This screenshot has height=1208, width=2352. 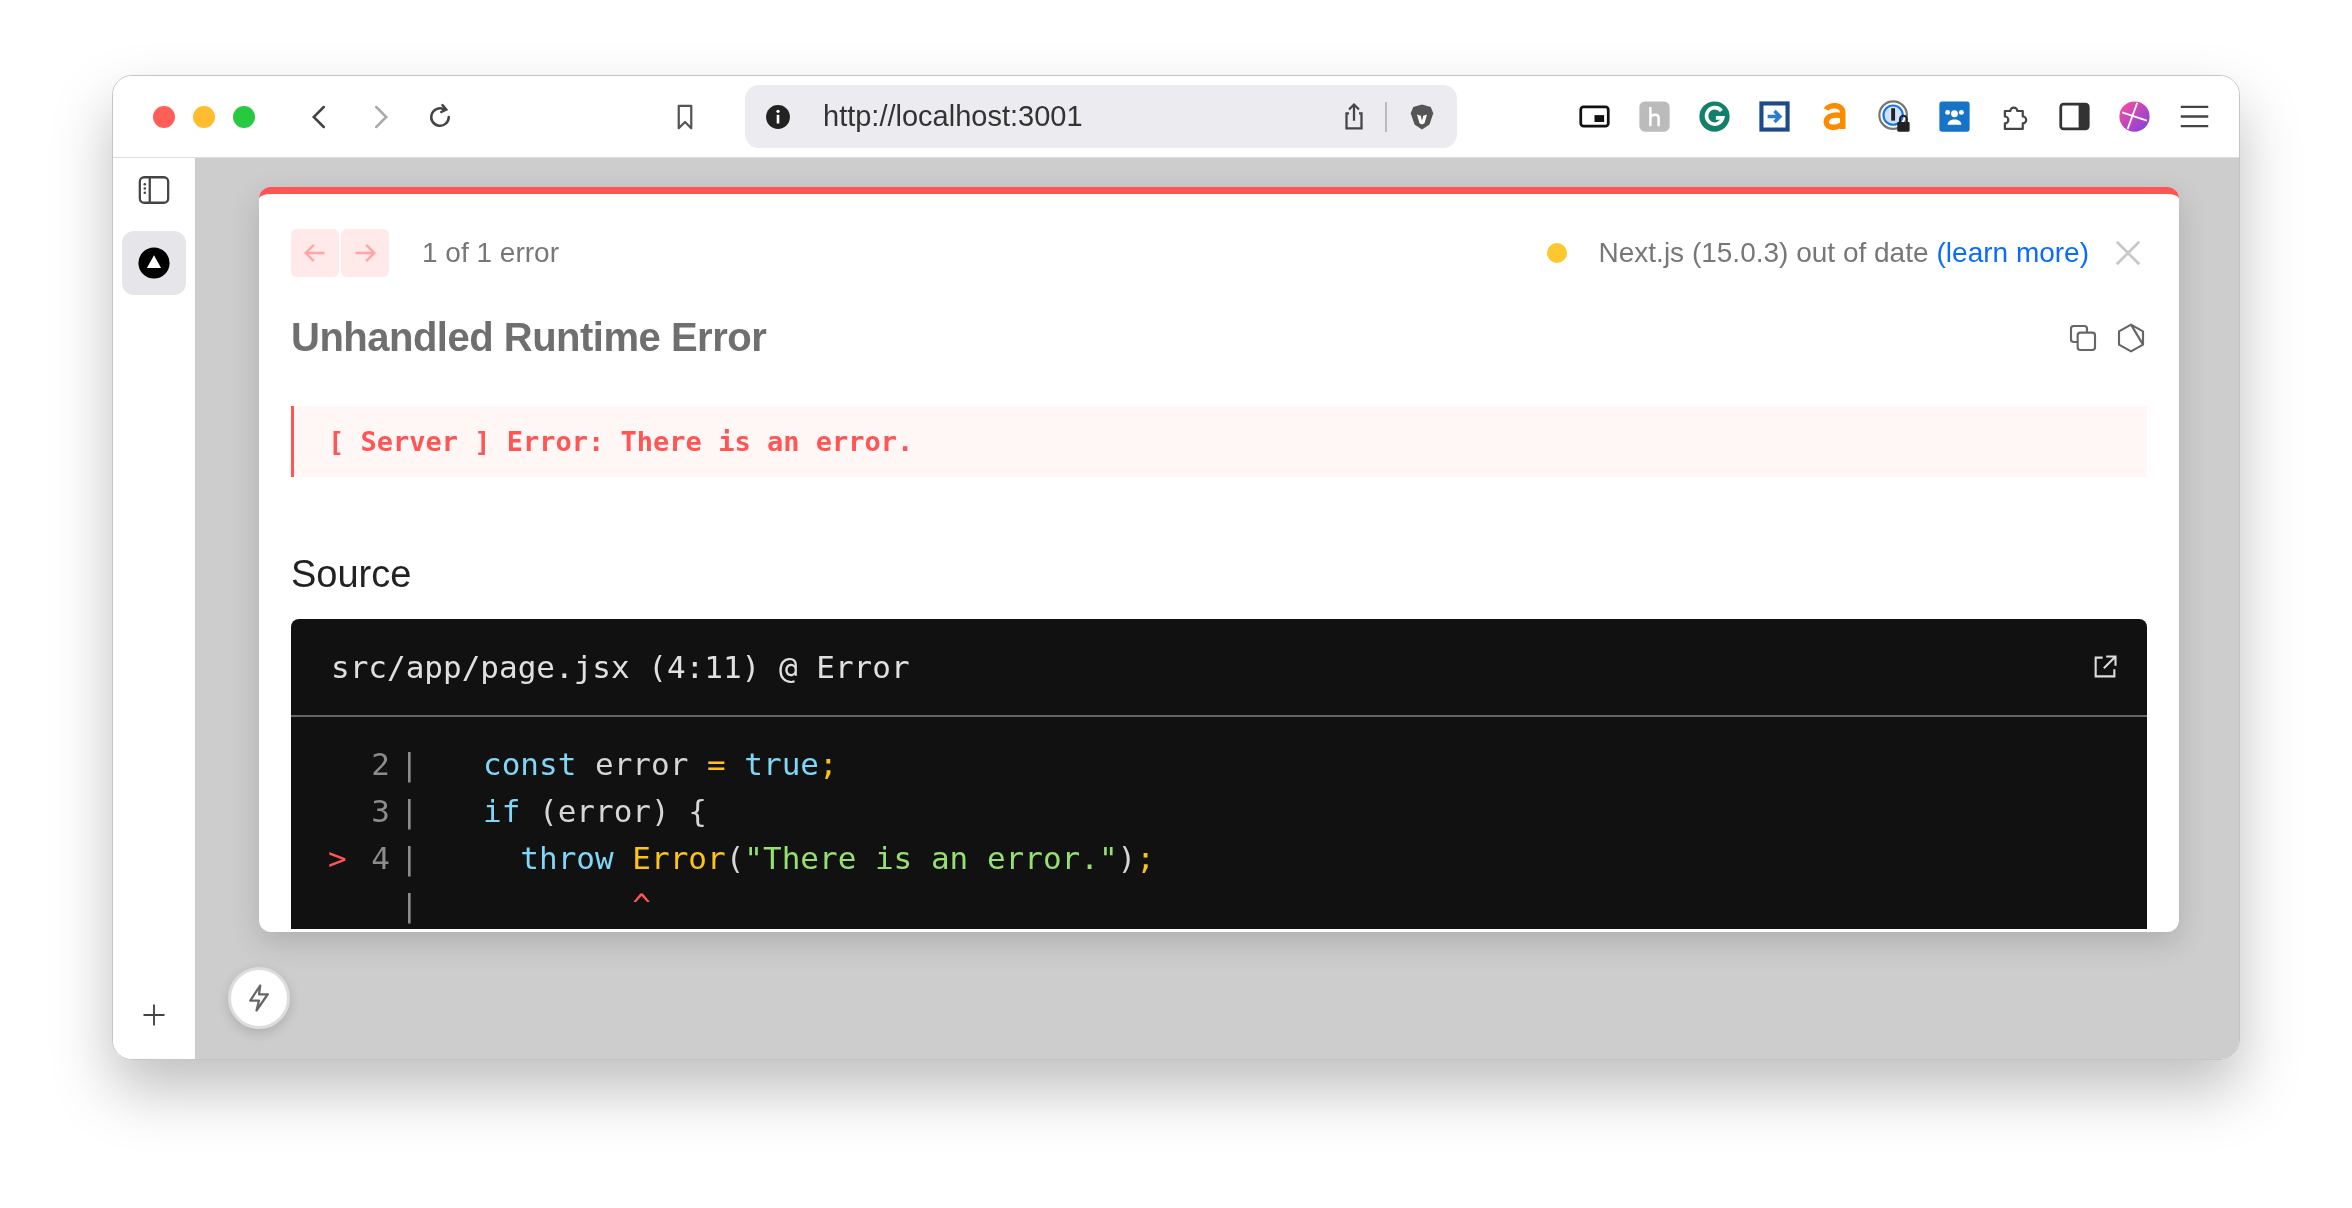 What do you see at coordinates (2074, 116) in the screenshot?
I see `sidebar-icon` at bounding box center [2074, 116].